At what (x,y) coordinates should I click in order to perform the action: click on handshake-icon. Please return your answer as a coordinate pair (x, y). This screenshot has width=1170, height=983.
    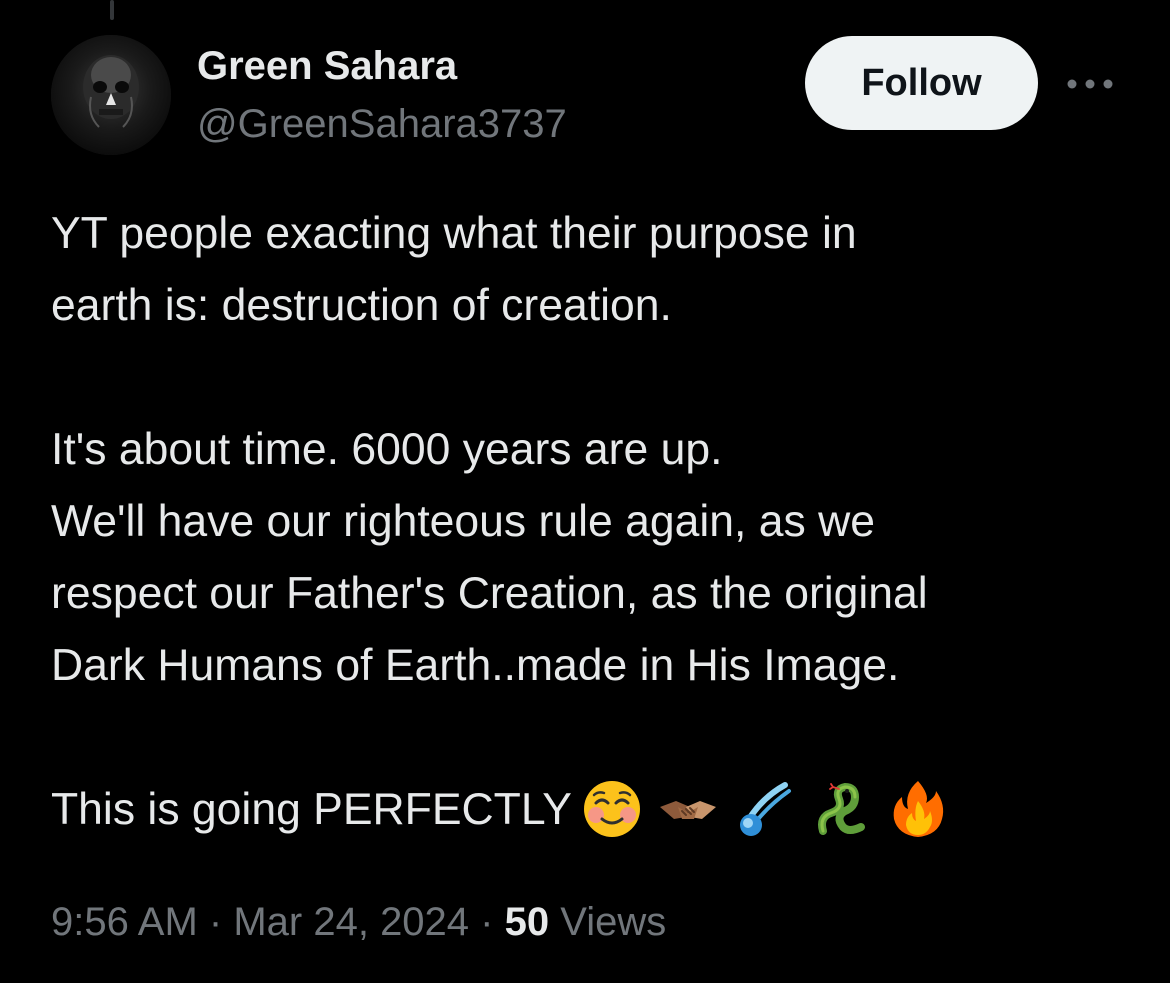
    Looking at the image, I should click on (688, 809).